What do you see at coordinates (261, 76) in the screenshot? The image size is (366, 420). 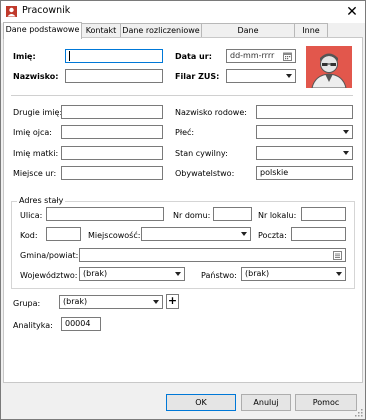 I see `filar-zus-select` at bounding box center [261, 76].